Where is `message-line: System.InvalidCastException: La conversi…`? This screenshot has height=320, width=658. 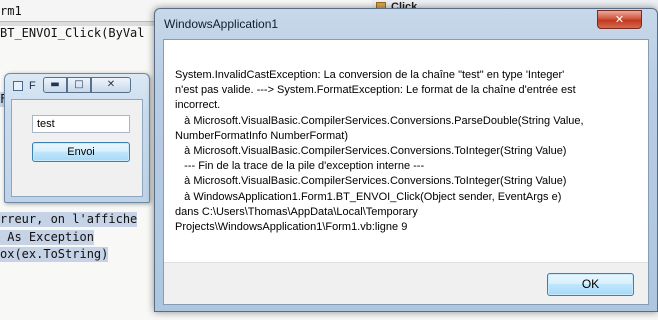
message-line: System.InvalidCastException: La conversi… is located at coordinates (370, 75).